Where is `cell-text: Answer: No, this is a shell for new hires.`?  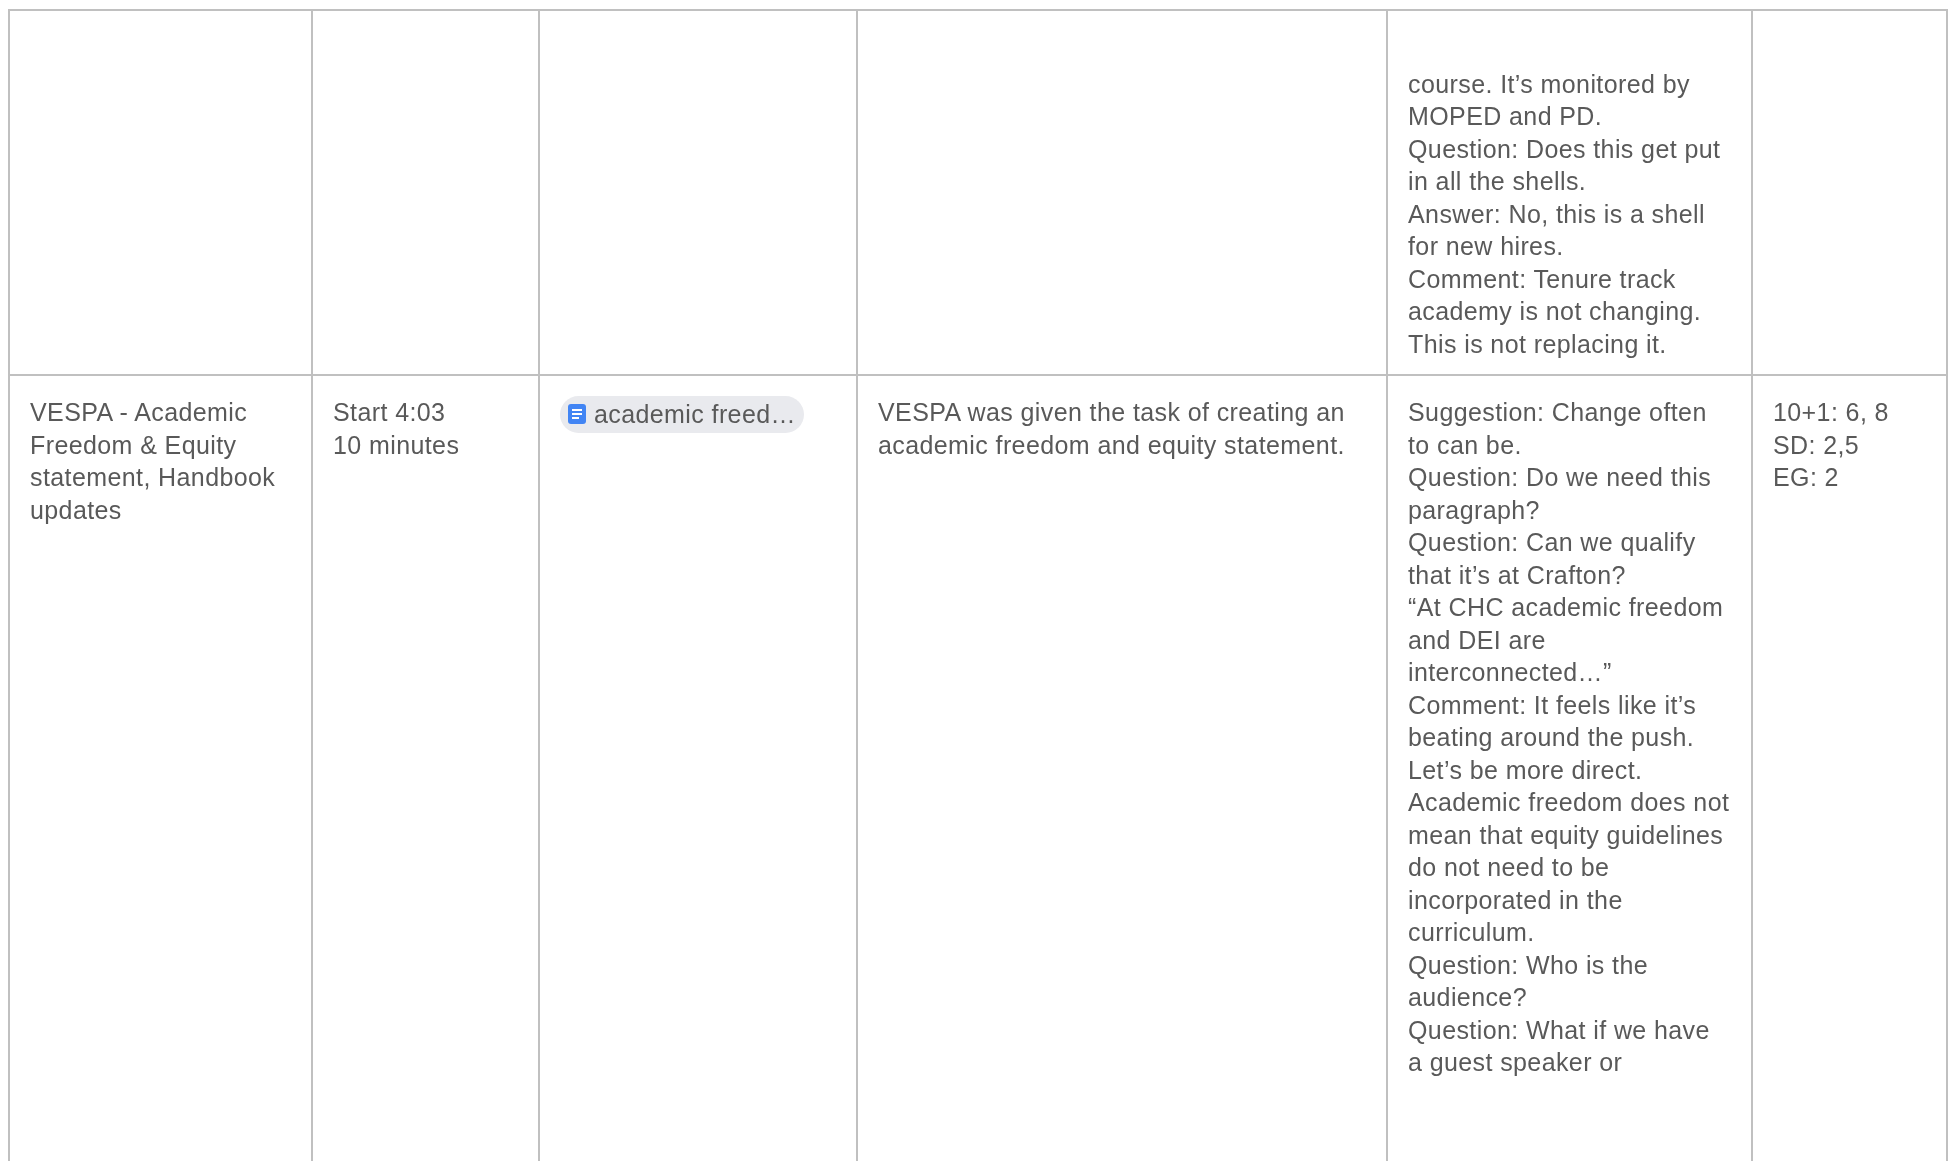
cell-text: Answer: No, this is a shell for new hires. is located at coordinates (1557, 230).